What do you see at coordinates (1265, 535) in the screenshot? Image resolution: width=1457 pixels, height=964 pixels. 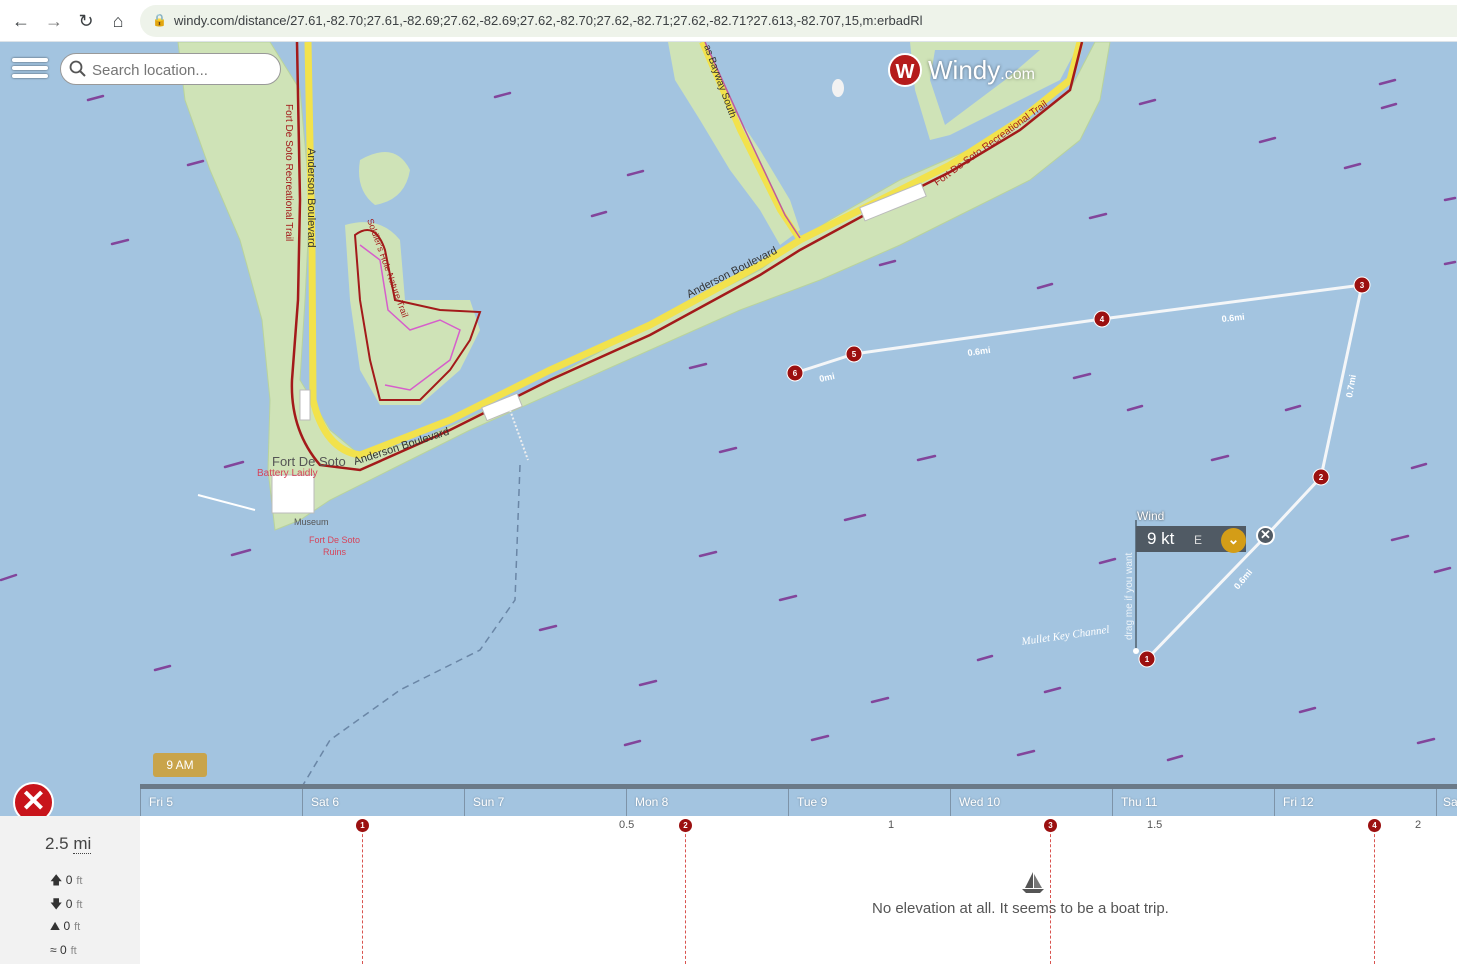 I see `close-icon: ✕` at bounding box center [1265, 535].